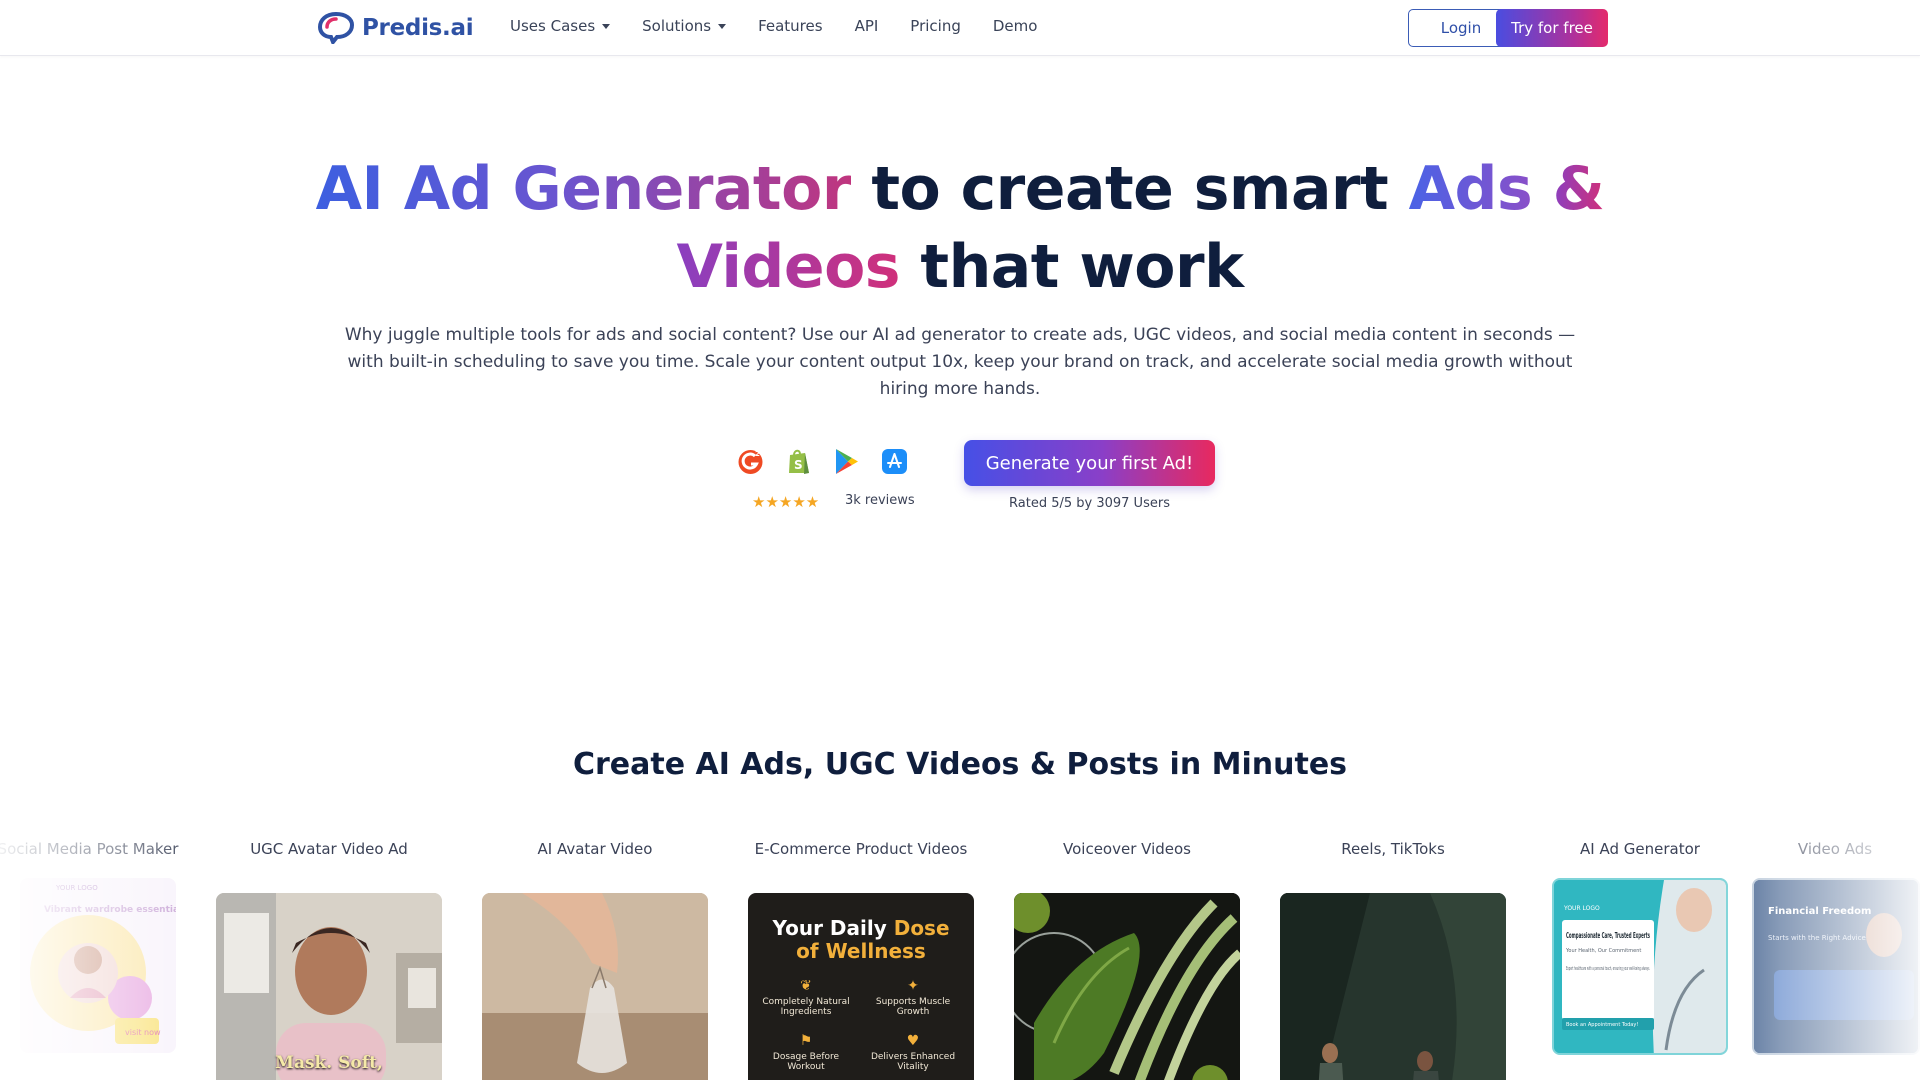 This screenshot has height=1080, width=1920. Describe the element at coordinates (1603, 951) in the screenshot. I see `ai-ad-subline: Your Health, Our Commitment` at that location.